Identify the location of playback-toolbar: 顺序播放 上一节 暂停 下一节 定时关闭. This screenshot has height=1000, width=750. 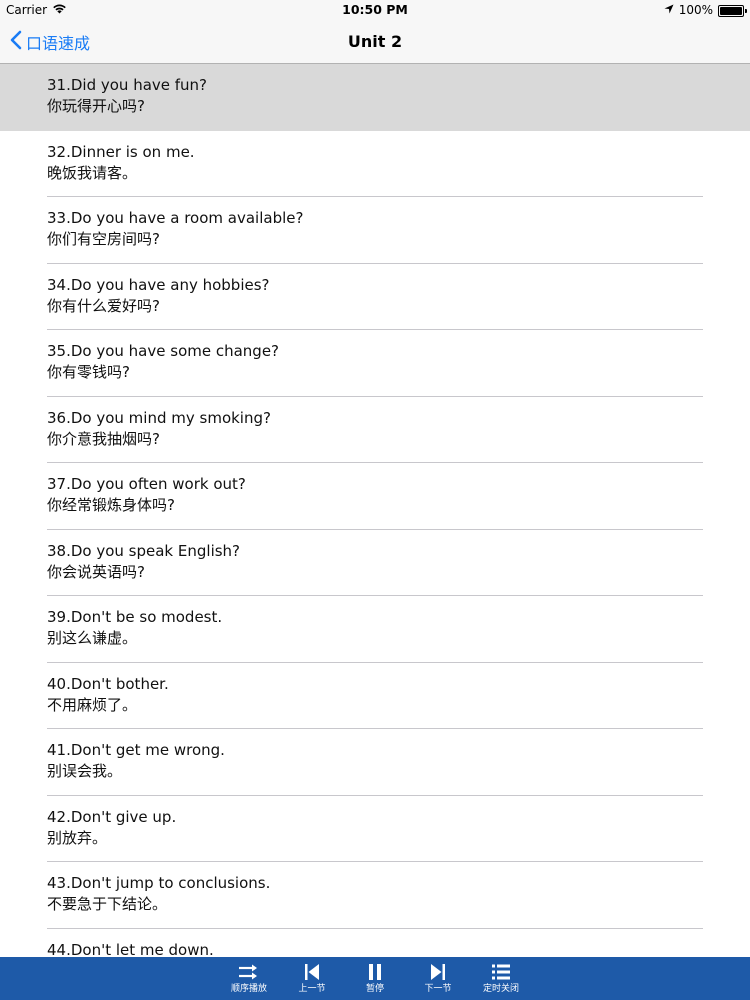
(375, 978).